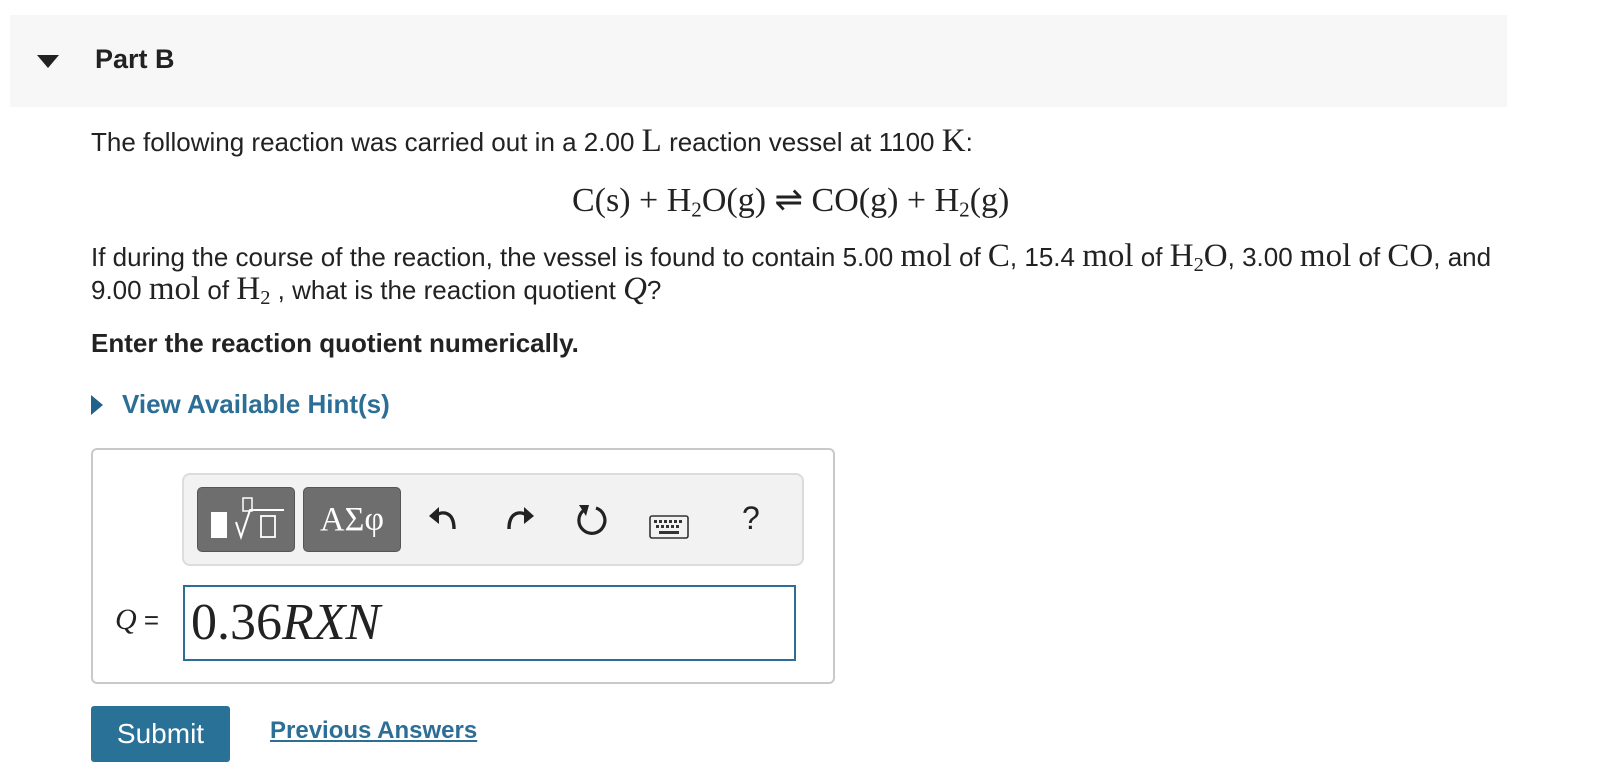 The image size is (1606, 784). Describe the element at coordinates (519, 522) in the screenshot. I see `redo-icon` at that location.